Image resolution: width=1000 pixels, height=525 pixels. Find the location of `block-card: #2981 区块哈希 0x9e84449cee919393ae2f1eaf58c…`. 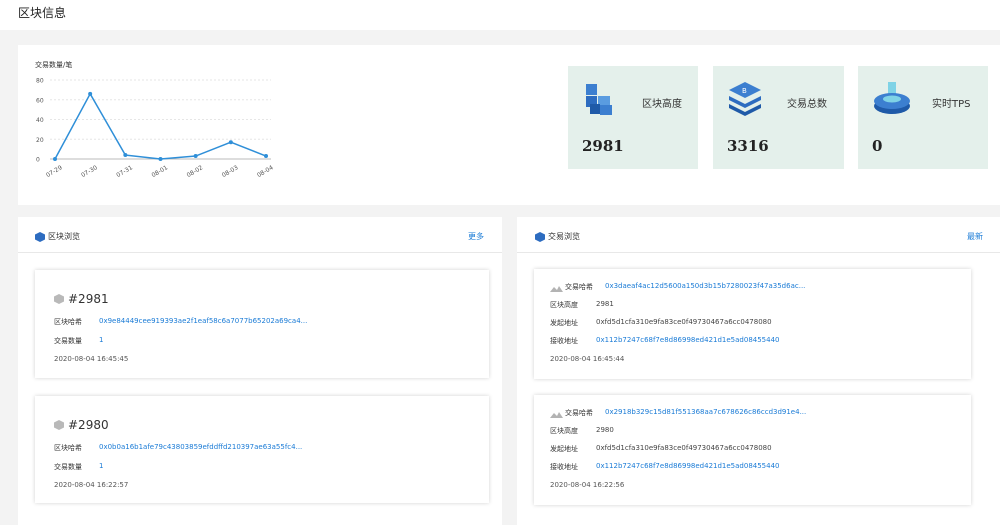

block-card: #2981 区块哈希 0x9e84449cee919393ae2f1eaf58c… is located at coordinates (262, 324).